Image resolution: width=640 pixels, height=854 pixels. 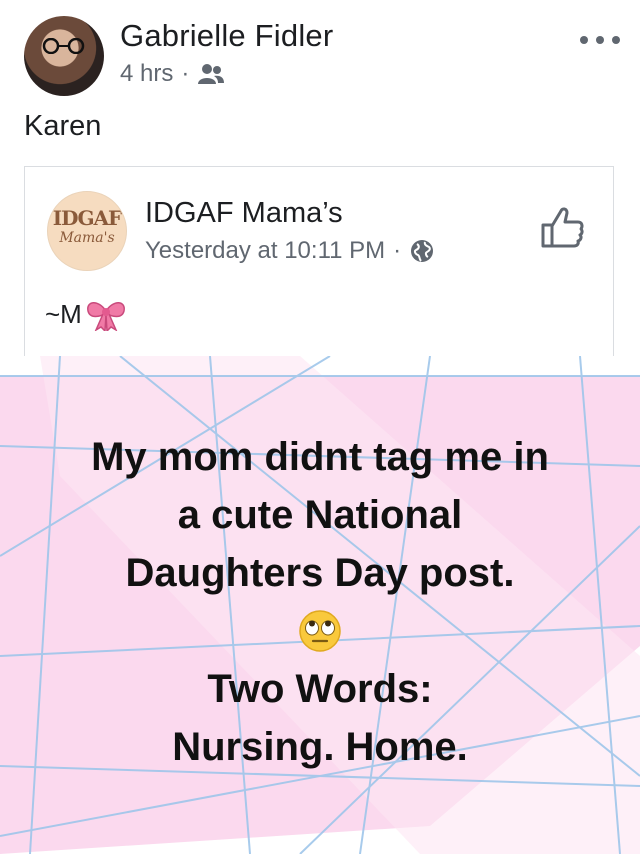 I want to click on author-name: Gabrielle Fidler, so click(x=226, y=36).